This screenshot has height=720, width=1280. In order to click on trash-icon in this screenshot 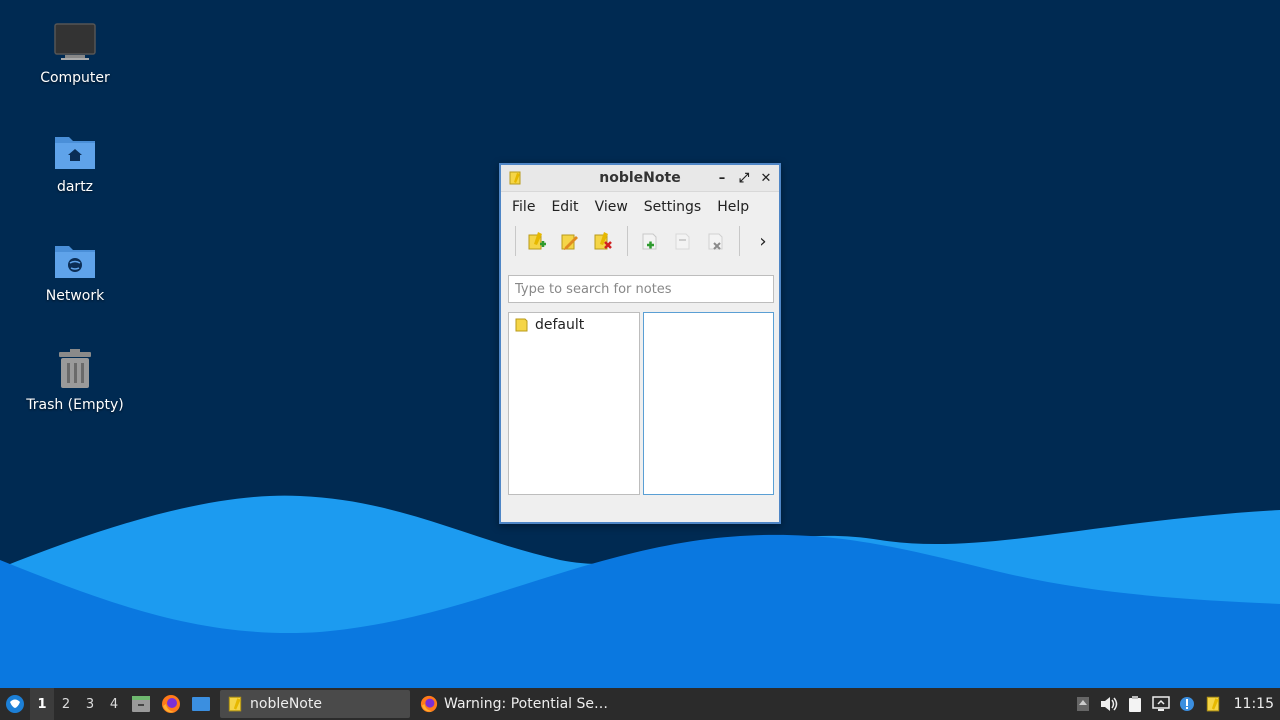, I will do `click(75, 369)`.